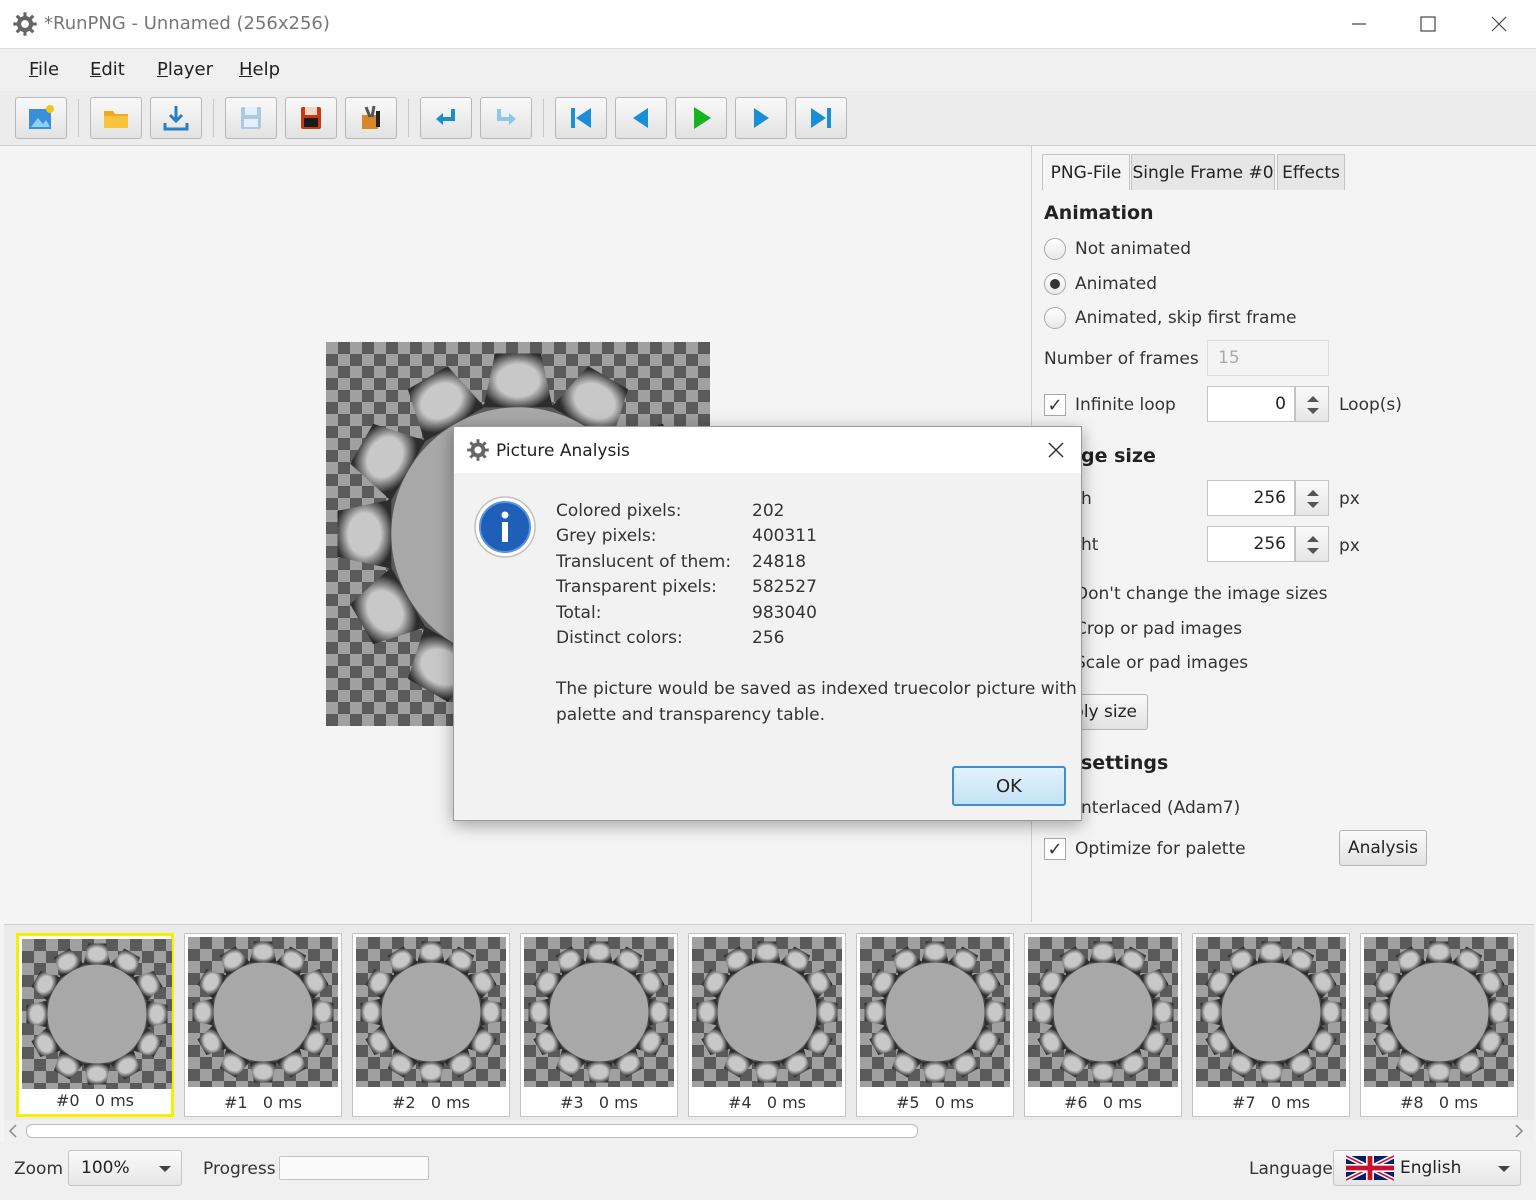 The image size is (1536, 1200). I want to click on tools-button, so click(371, 118).